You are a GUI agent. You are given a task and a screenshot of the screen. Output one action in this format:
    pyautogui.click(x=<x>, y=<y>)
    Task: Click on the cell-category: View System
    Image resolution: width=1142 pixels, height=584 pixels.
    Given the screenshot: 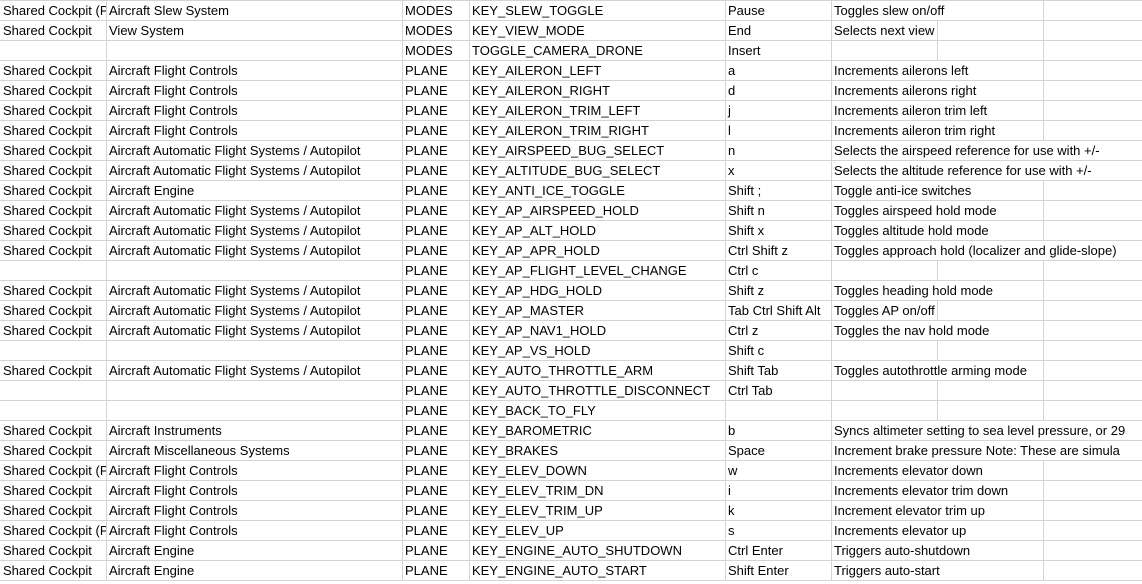 What is the action you would take?
    pyautogui.click(x=254, y=31)
    